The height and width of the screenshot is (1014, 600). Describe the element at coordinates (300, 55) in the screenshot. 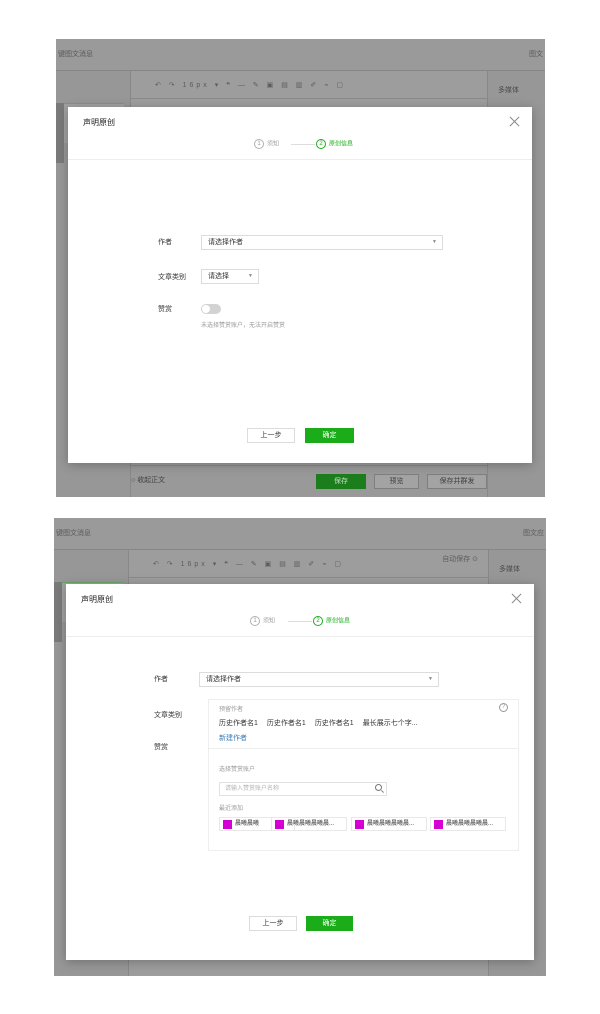

I see `editor-top-bar: 键图文消息 图文` at that location.